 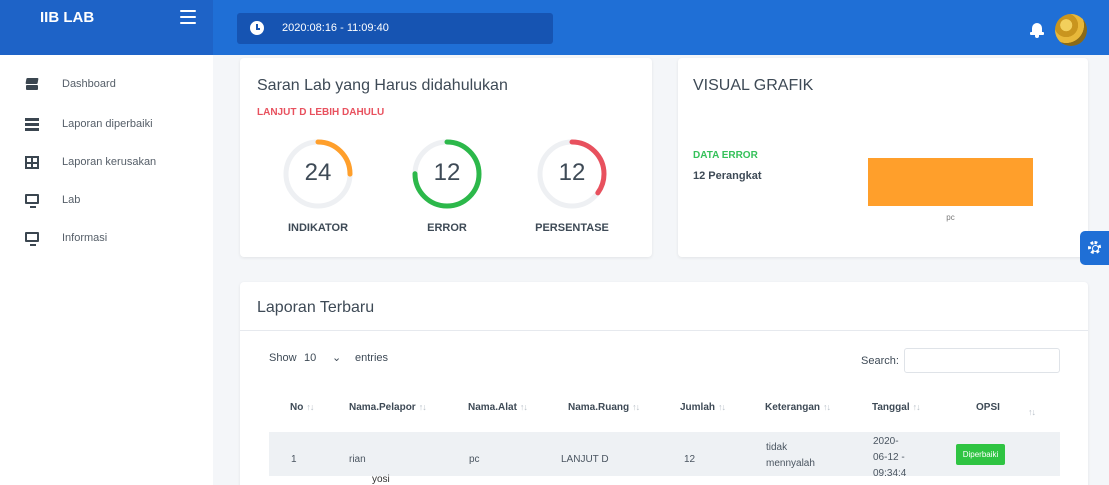 I want to click on column-header-opsi: OPSI, so click(x=988, y=407).